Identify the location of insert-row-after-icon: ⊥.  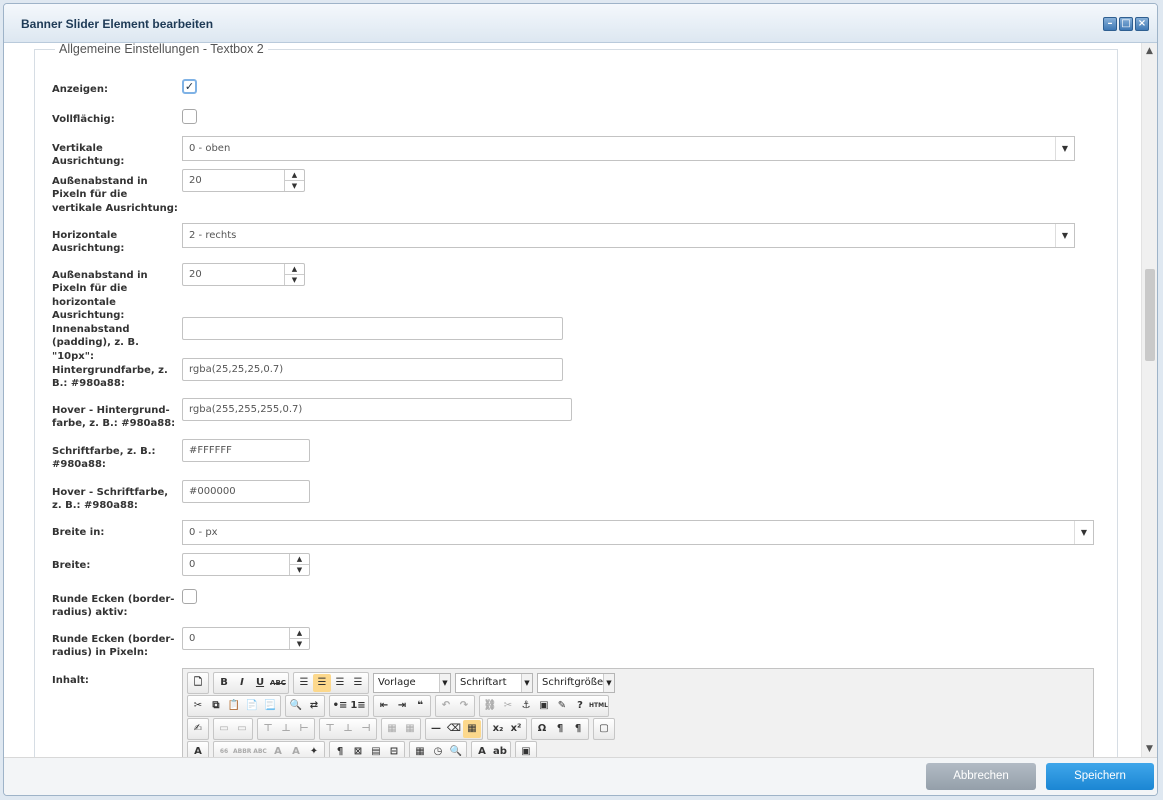
(286, 729).